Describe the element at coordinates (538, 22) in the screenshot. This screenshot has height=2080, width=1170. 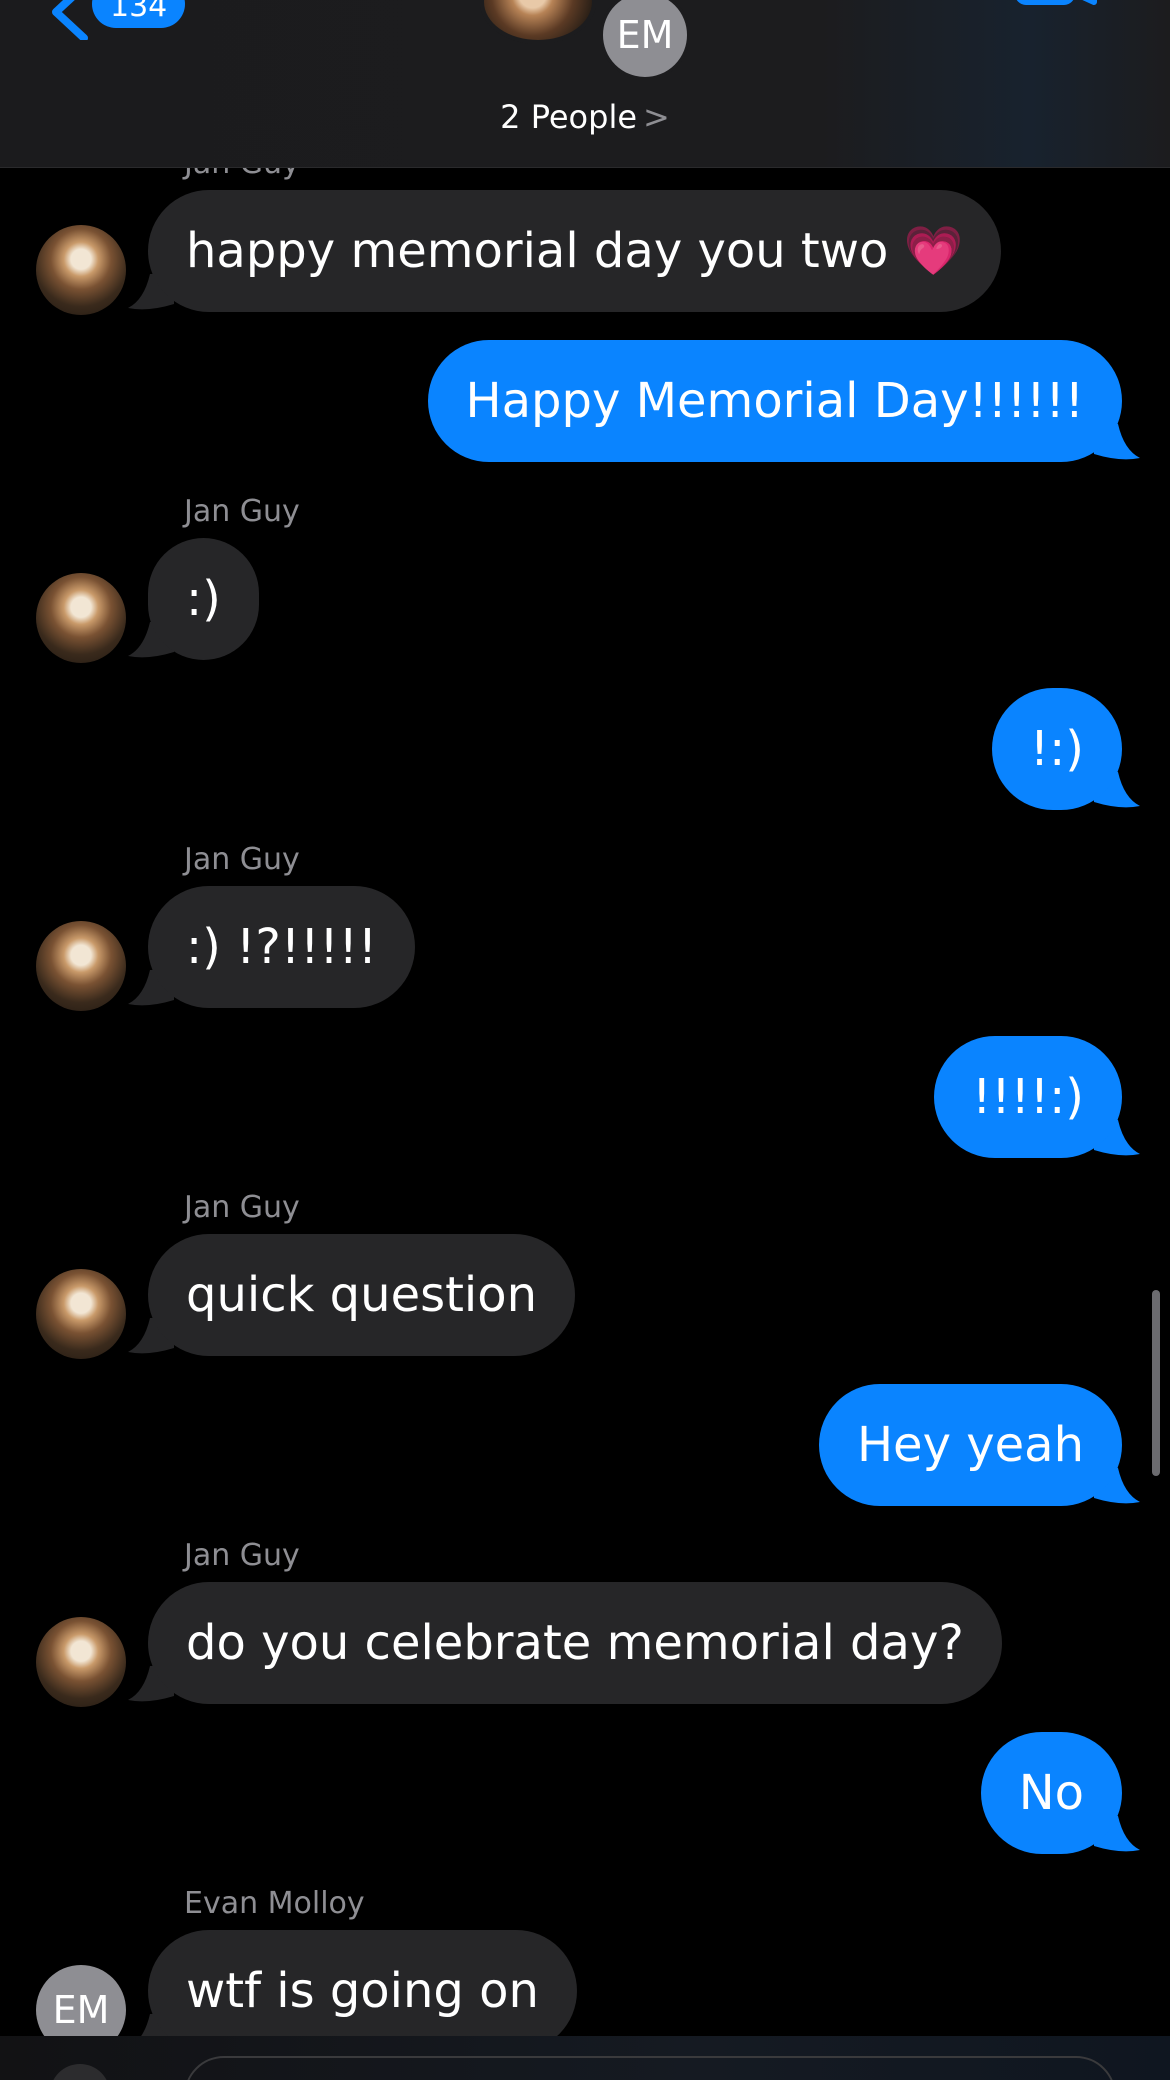
I see `group-avatar-photo` at that location.